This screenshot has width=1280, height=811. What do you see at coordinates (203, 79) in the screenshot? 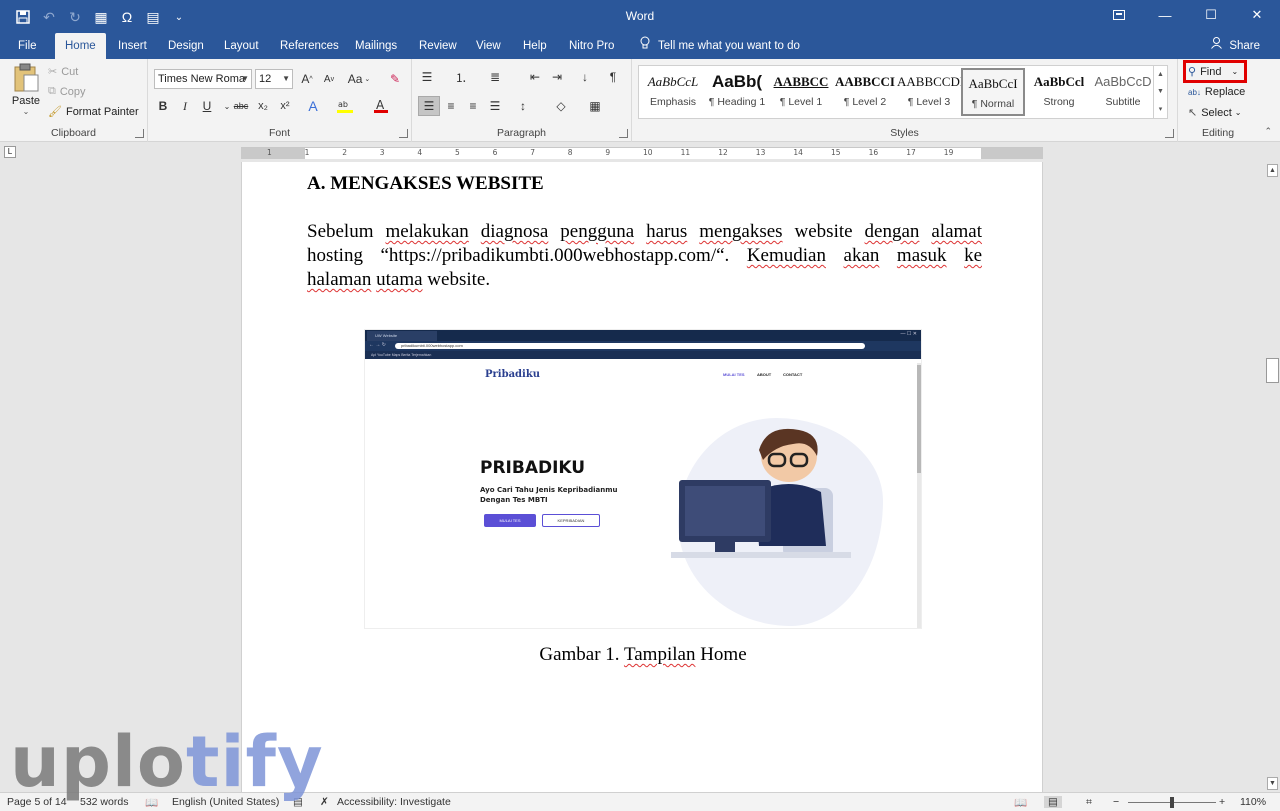
I see `font-family-select: Times New Roma ▼` at bounding box center [203, 79].